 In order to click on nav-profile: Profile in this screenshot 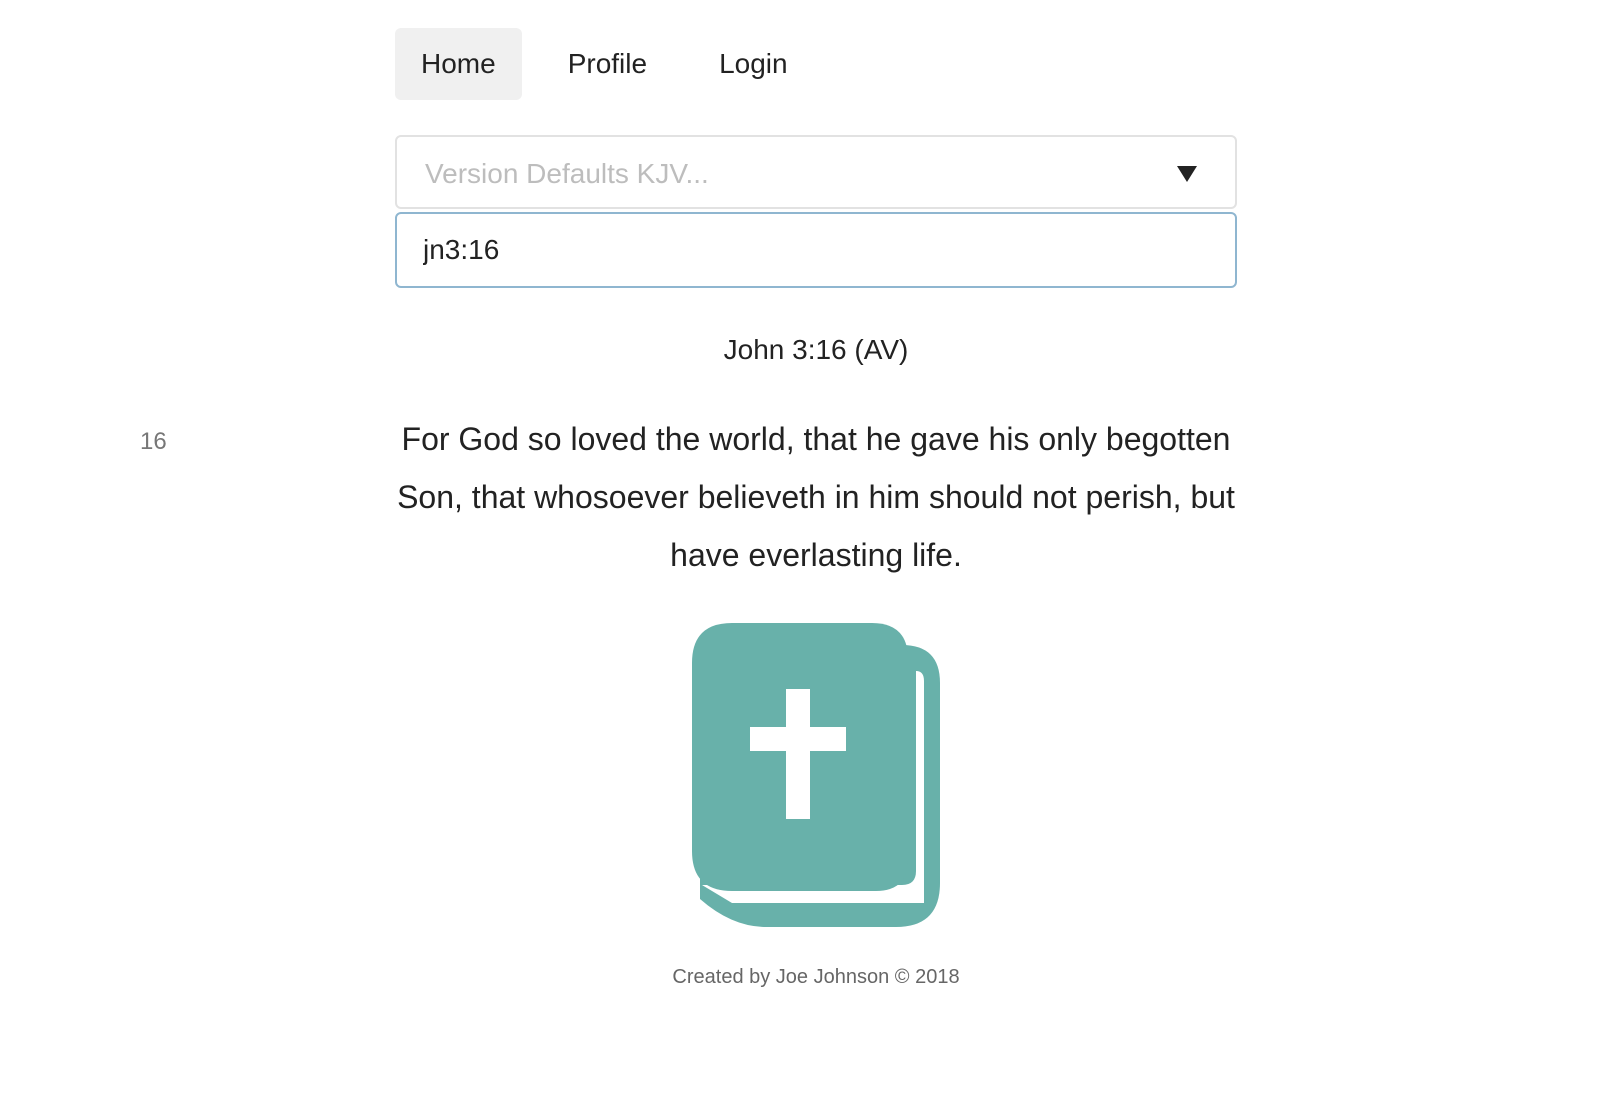, I will do `click(607, 64)`.